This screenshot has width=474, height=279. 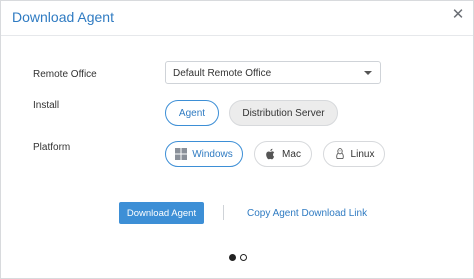 I want to click on platform-label: Platform, so click(x=52, y=147).